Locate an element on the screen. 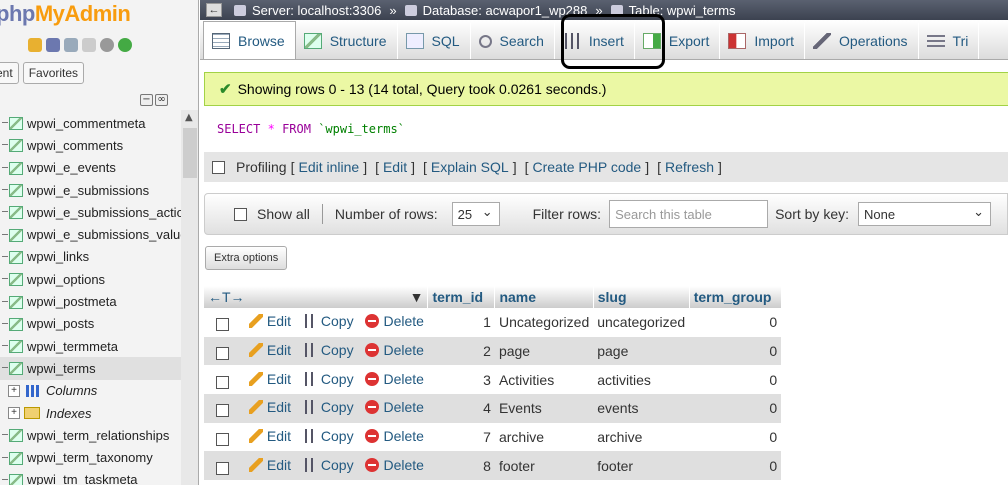  tab-export: Export is located at coordinates (678, 41).